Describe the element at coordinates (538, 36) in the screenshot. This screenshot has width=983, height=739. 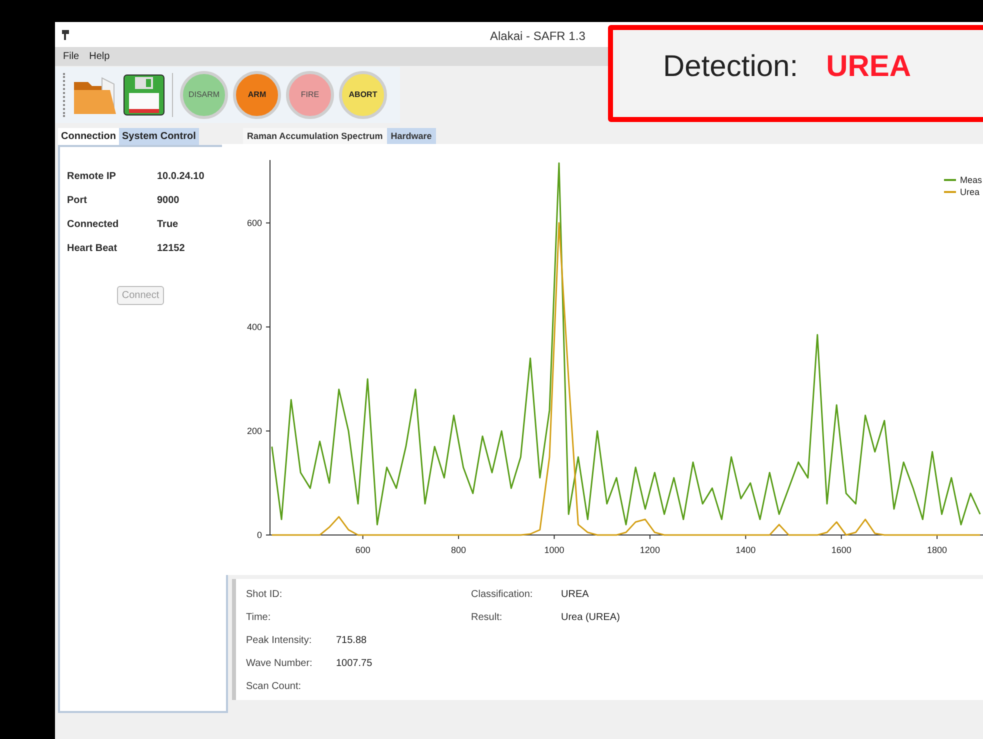
I see `window-title: Alakai - SAFR 1.3` at that location.